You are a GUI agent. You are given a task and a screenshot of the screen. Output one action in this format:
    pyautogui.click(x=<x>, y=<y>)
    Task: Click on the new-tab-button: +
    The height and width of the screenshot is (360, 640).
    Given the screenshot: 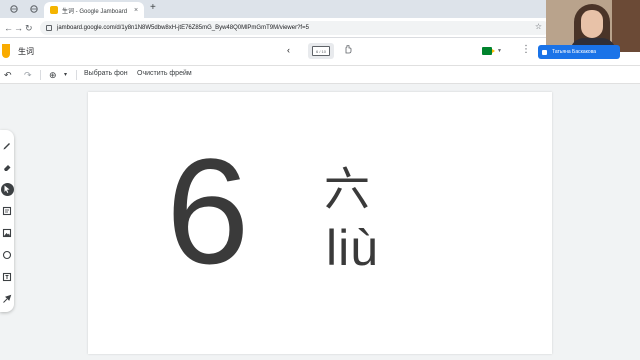 What is the action you would take?
    pyautogui.click(x=153, y=7)
    